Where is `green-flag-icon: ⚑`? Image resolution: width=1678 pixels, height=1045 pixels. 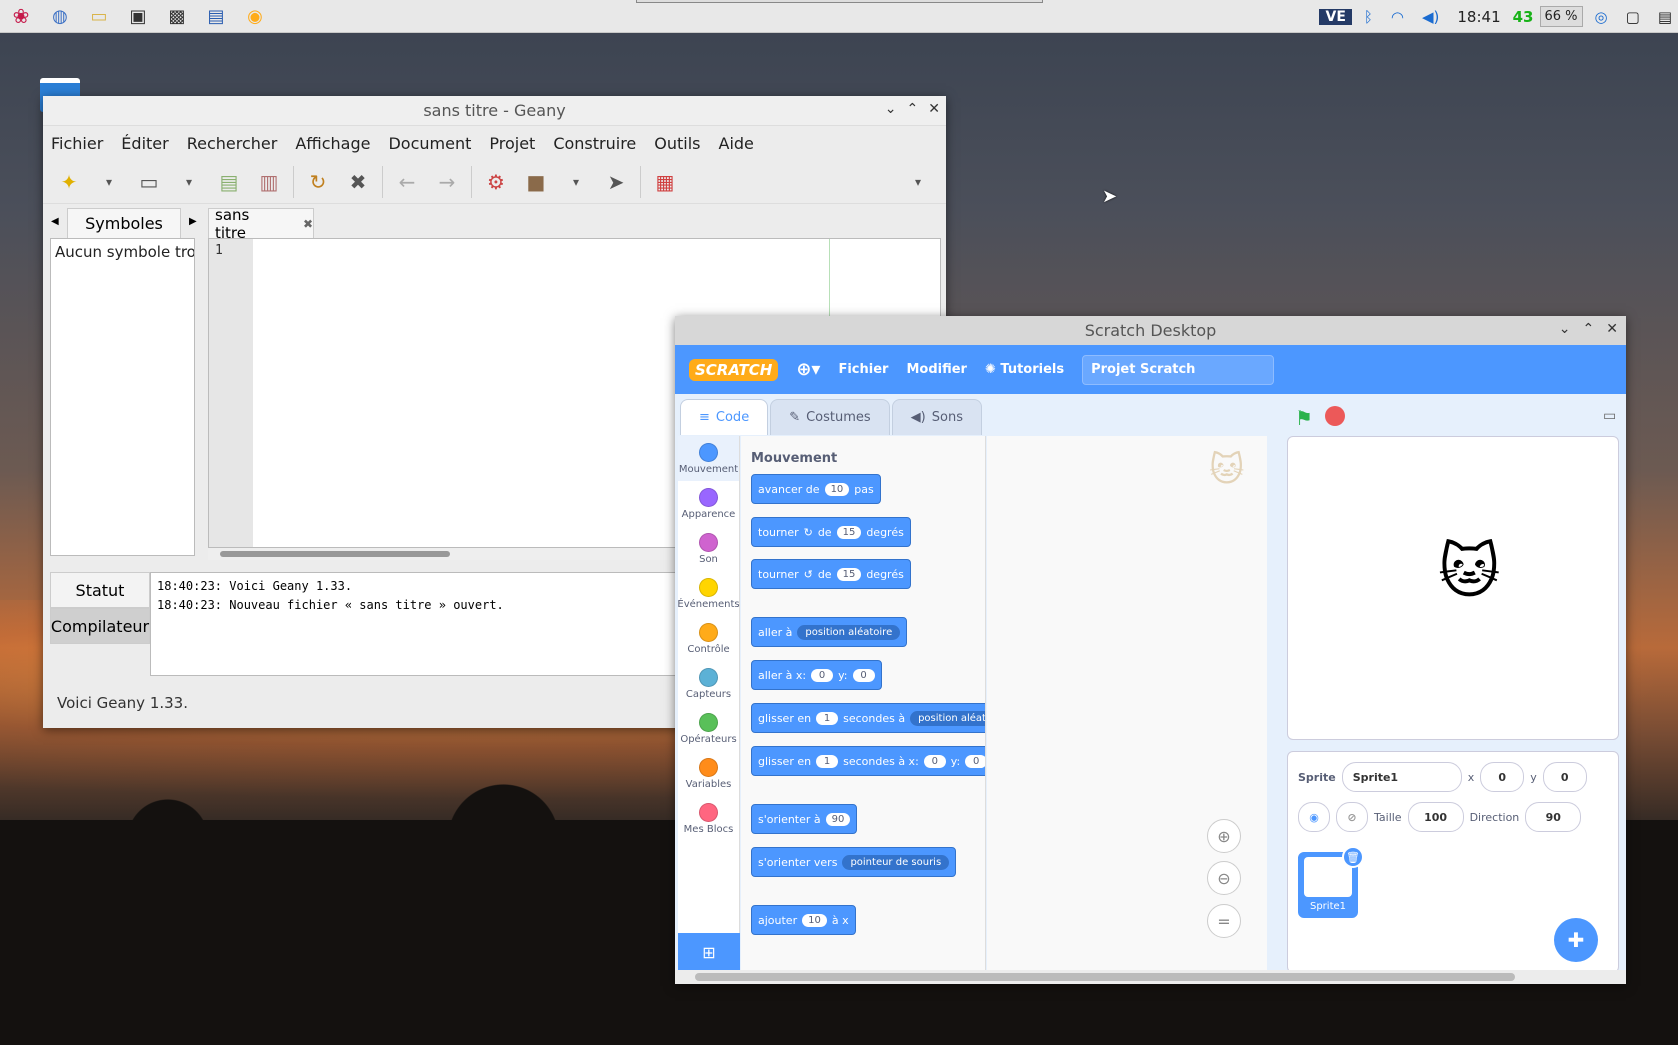
green-flag-icon: ⚑ is located at coordinates (1304, 418).